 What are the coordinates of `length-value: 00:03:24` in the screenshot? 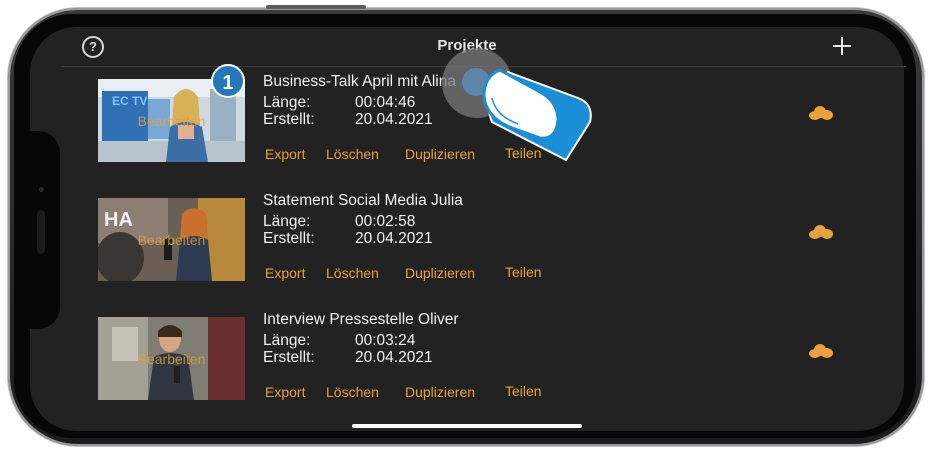 It's located at (385, 340).